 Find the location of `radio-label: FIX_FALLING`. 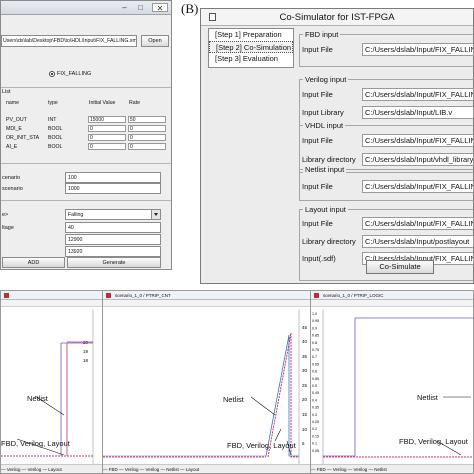

radio-label: FIX_FALLING is located at coordinates (74, 74).